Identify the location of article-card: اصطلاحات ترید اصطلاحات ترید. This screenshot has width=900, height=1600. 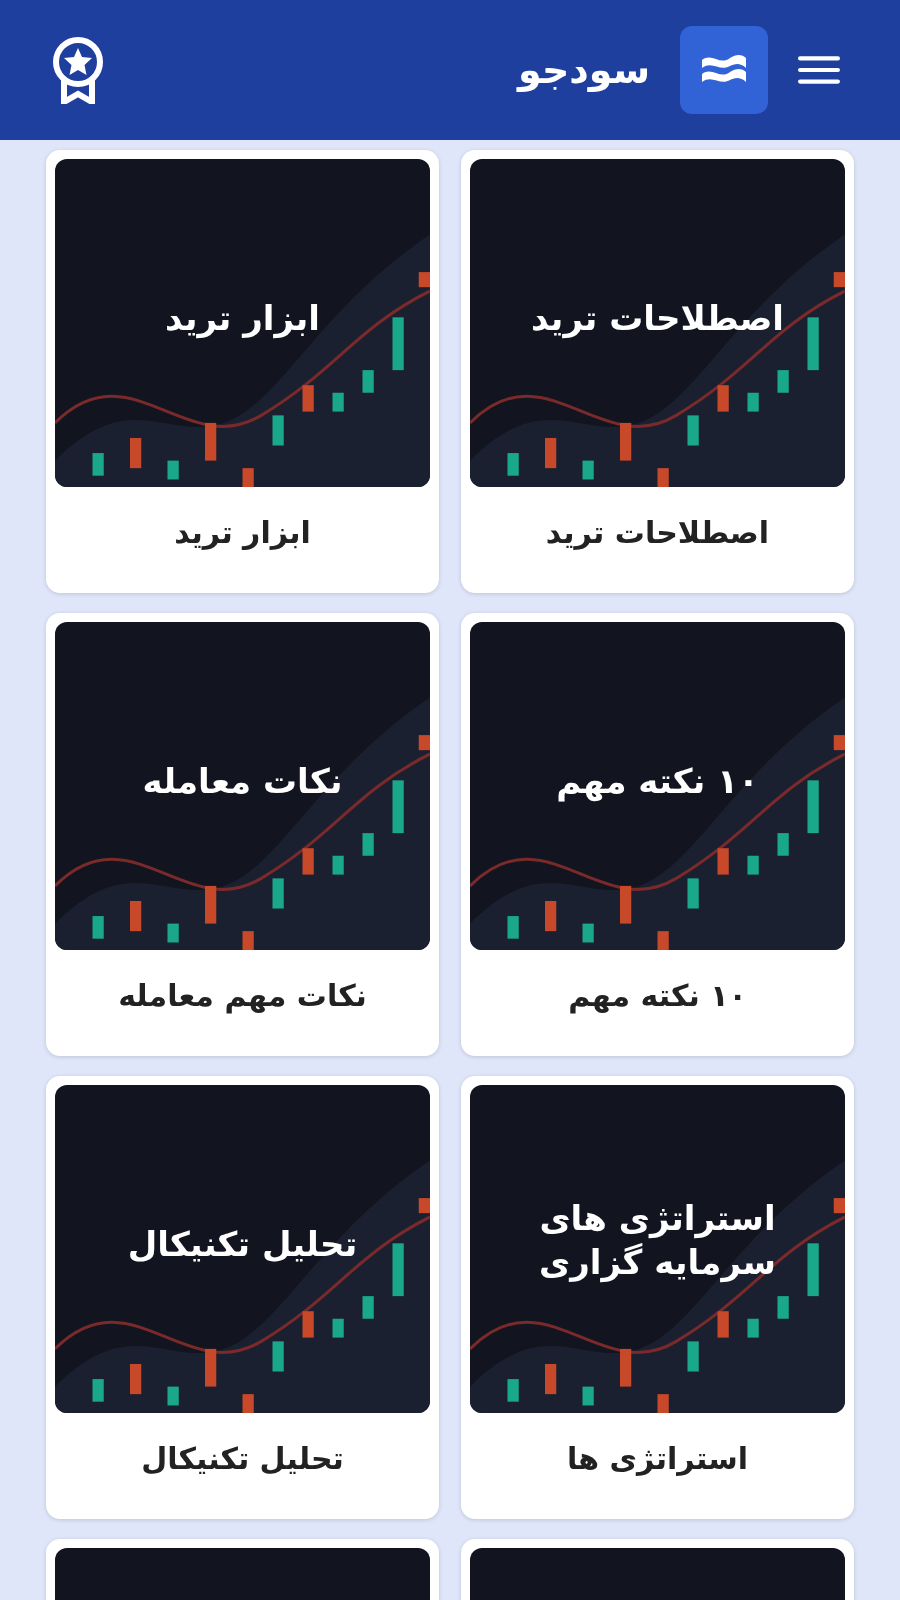
(657, 371).